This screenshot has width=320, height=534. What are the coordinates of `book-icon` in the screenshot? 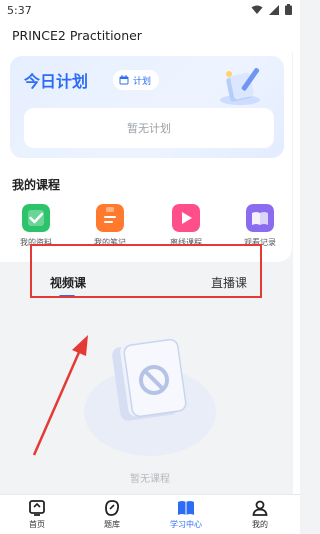 It's located at (260, 218).